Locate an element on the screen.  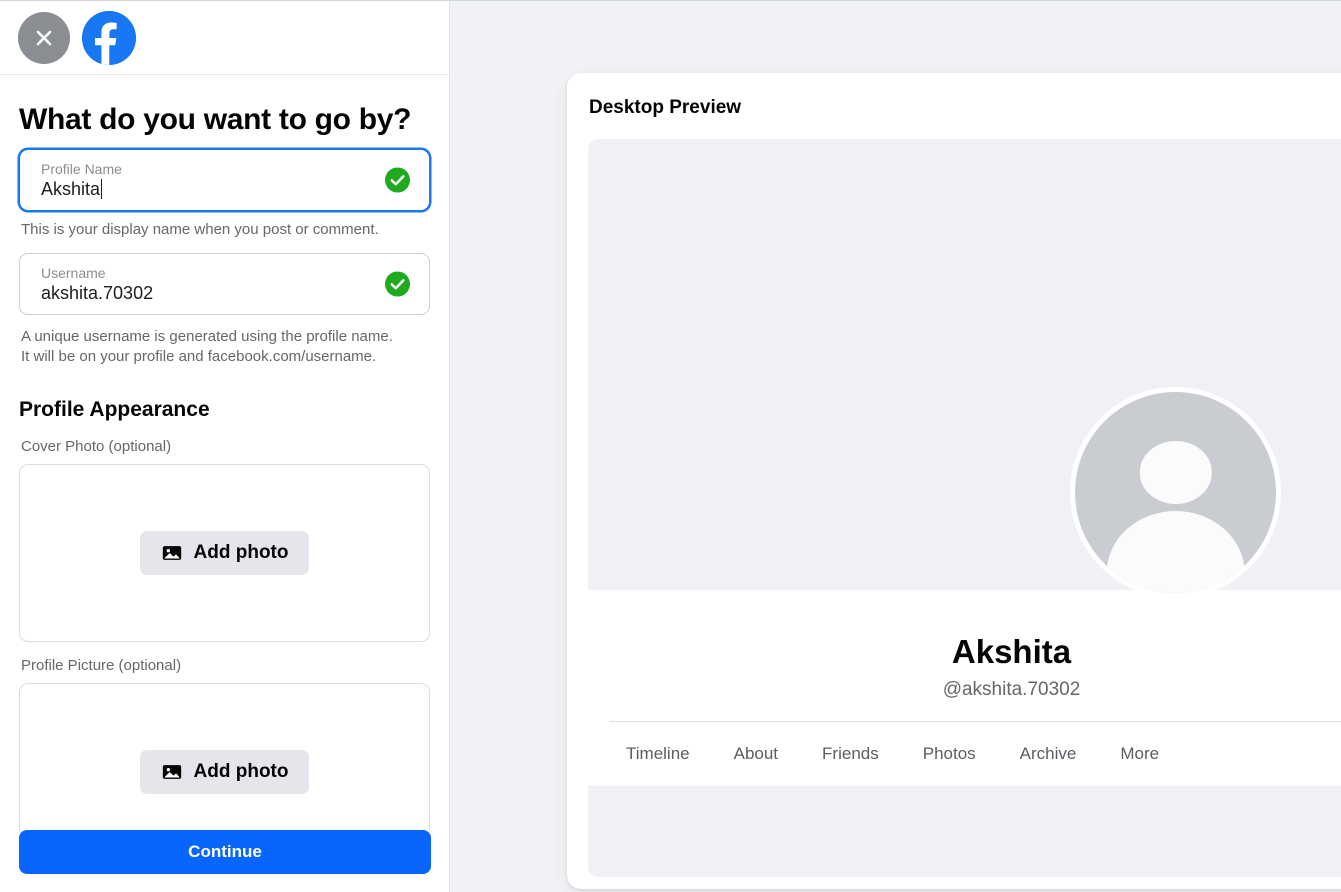
panel-header is located at coordinates (224, 38).